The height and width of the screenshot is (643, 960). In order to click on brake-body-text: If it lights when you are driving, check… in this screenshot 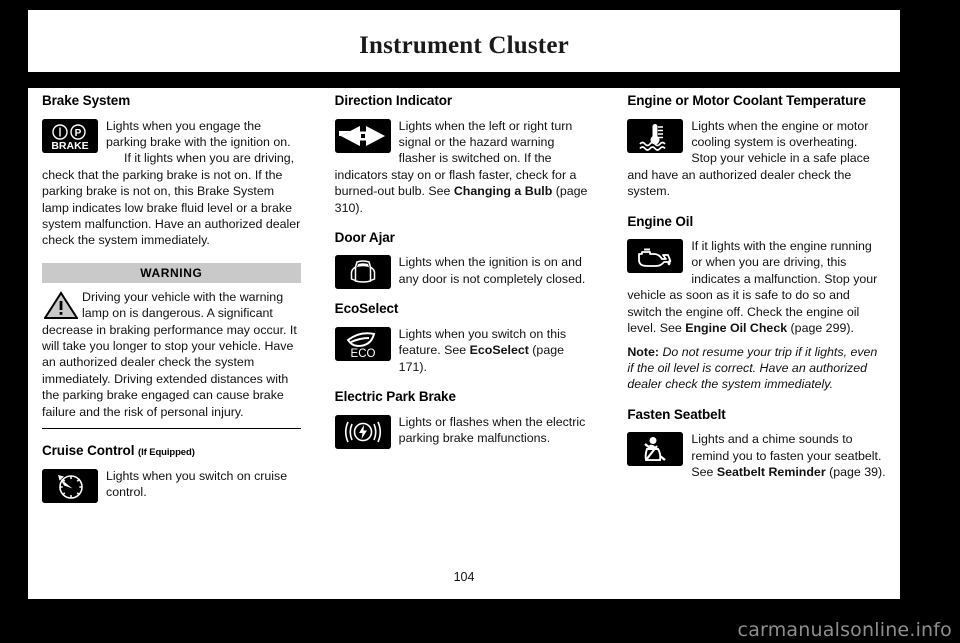, I will do `click(171, 199)`.